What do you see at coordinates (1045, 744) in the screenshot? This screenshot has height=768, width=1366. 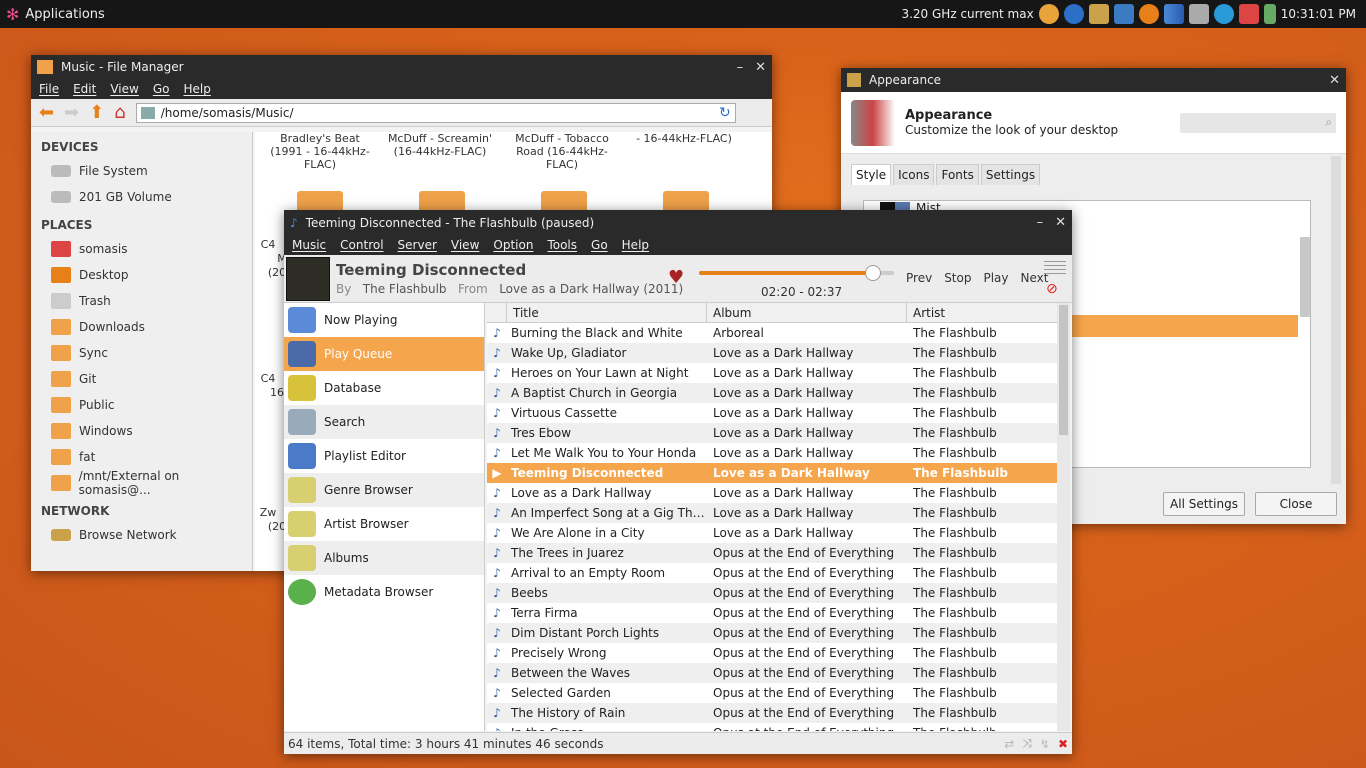 I see `single-icon: ↯` at bounding box center [1045, 744].